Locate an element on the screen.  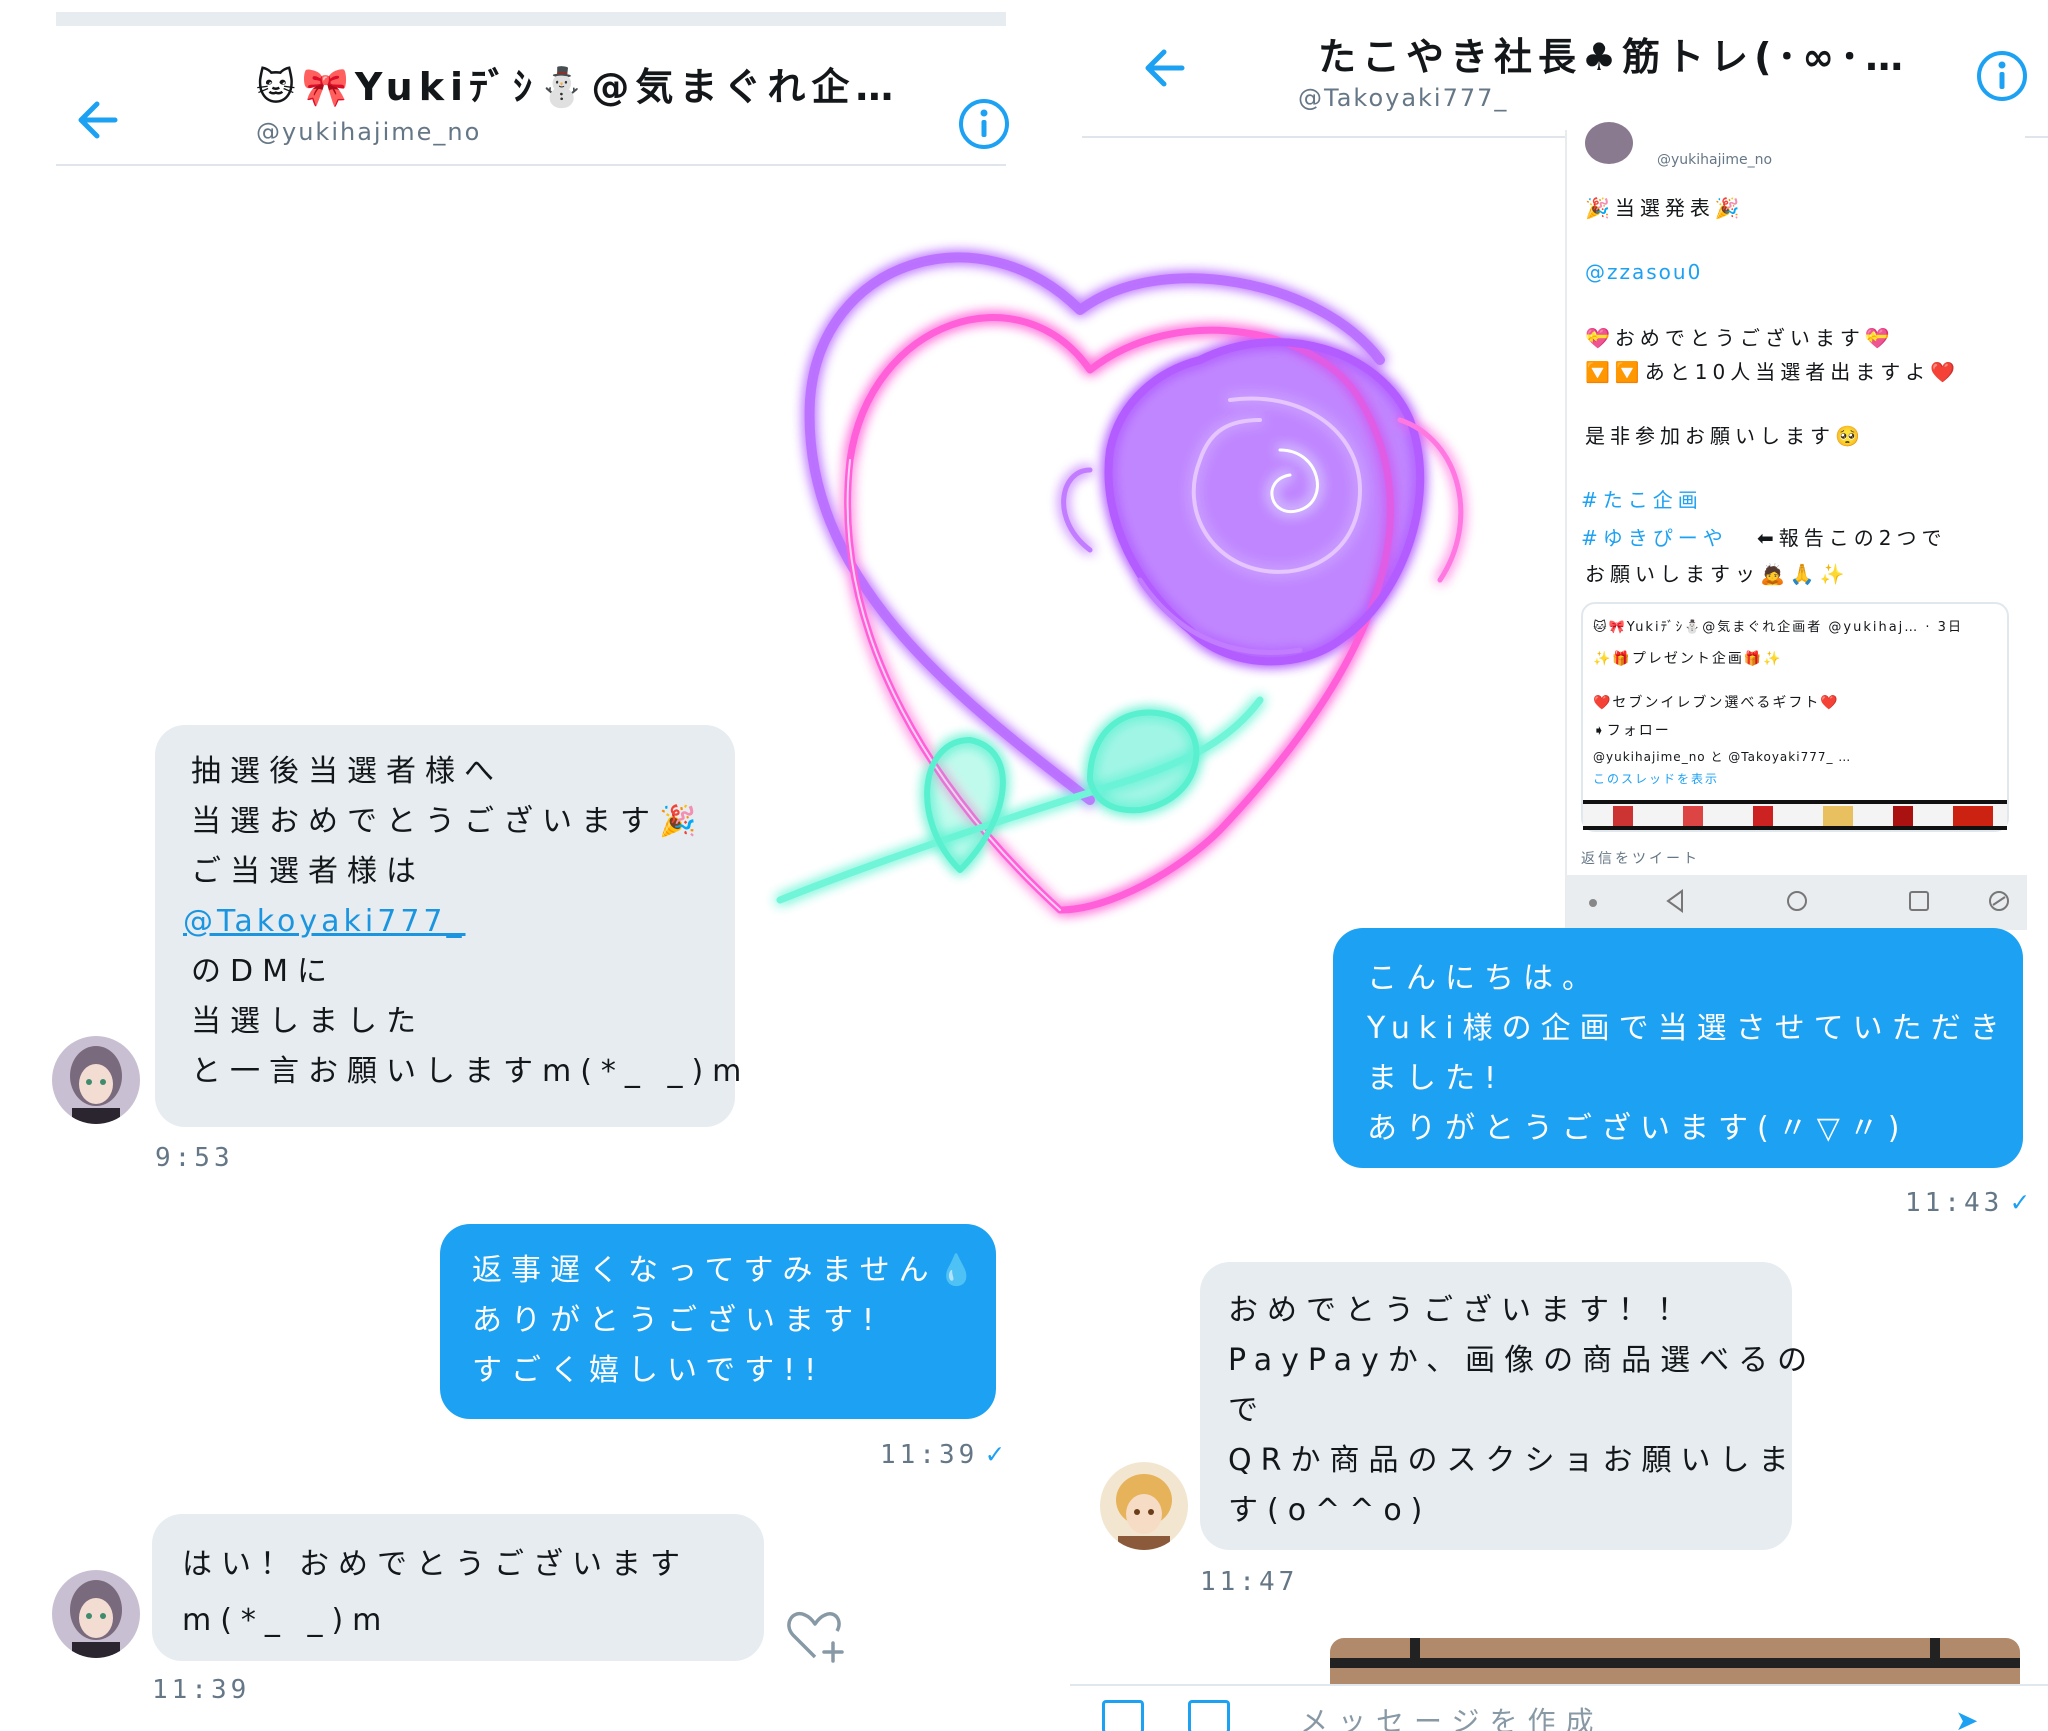
embed-text: ⬅報告この2つで is located at coordinates (1852, 538).